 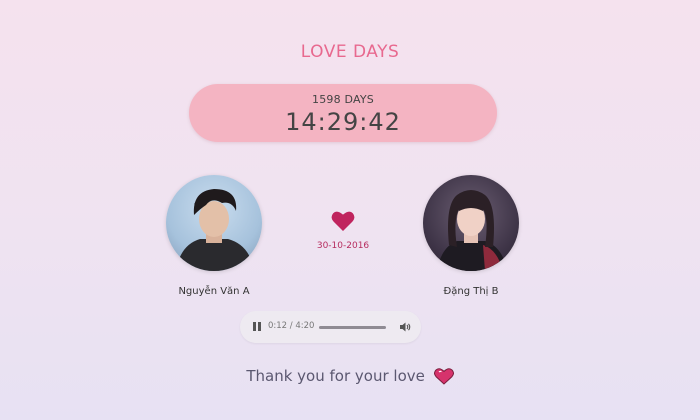 I want to click on anniversary-date: 30-10-2016, so click(x=343, y=246).